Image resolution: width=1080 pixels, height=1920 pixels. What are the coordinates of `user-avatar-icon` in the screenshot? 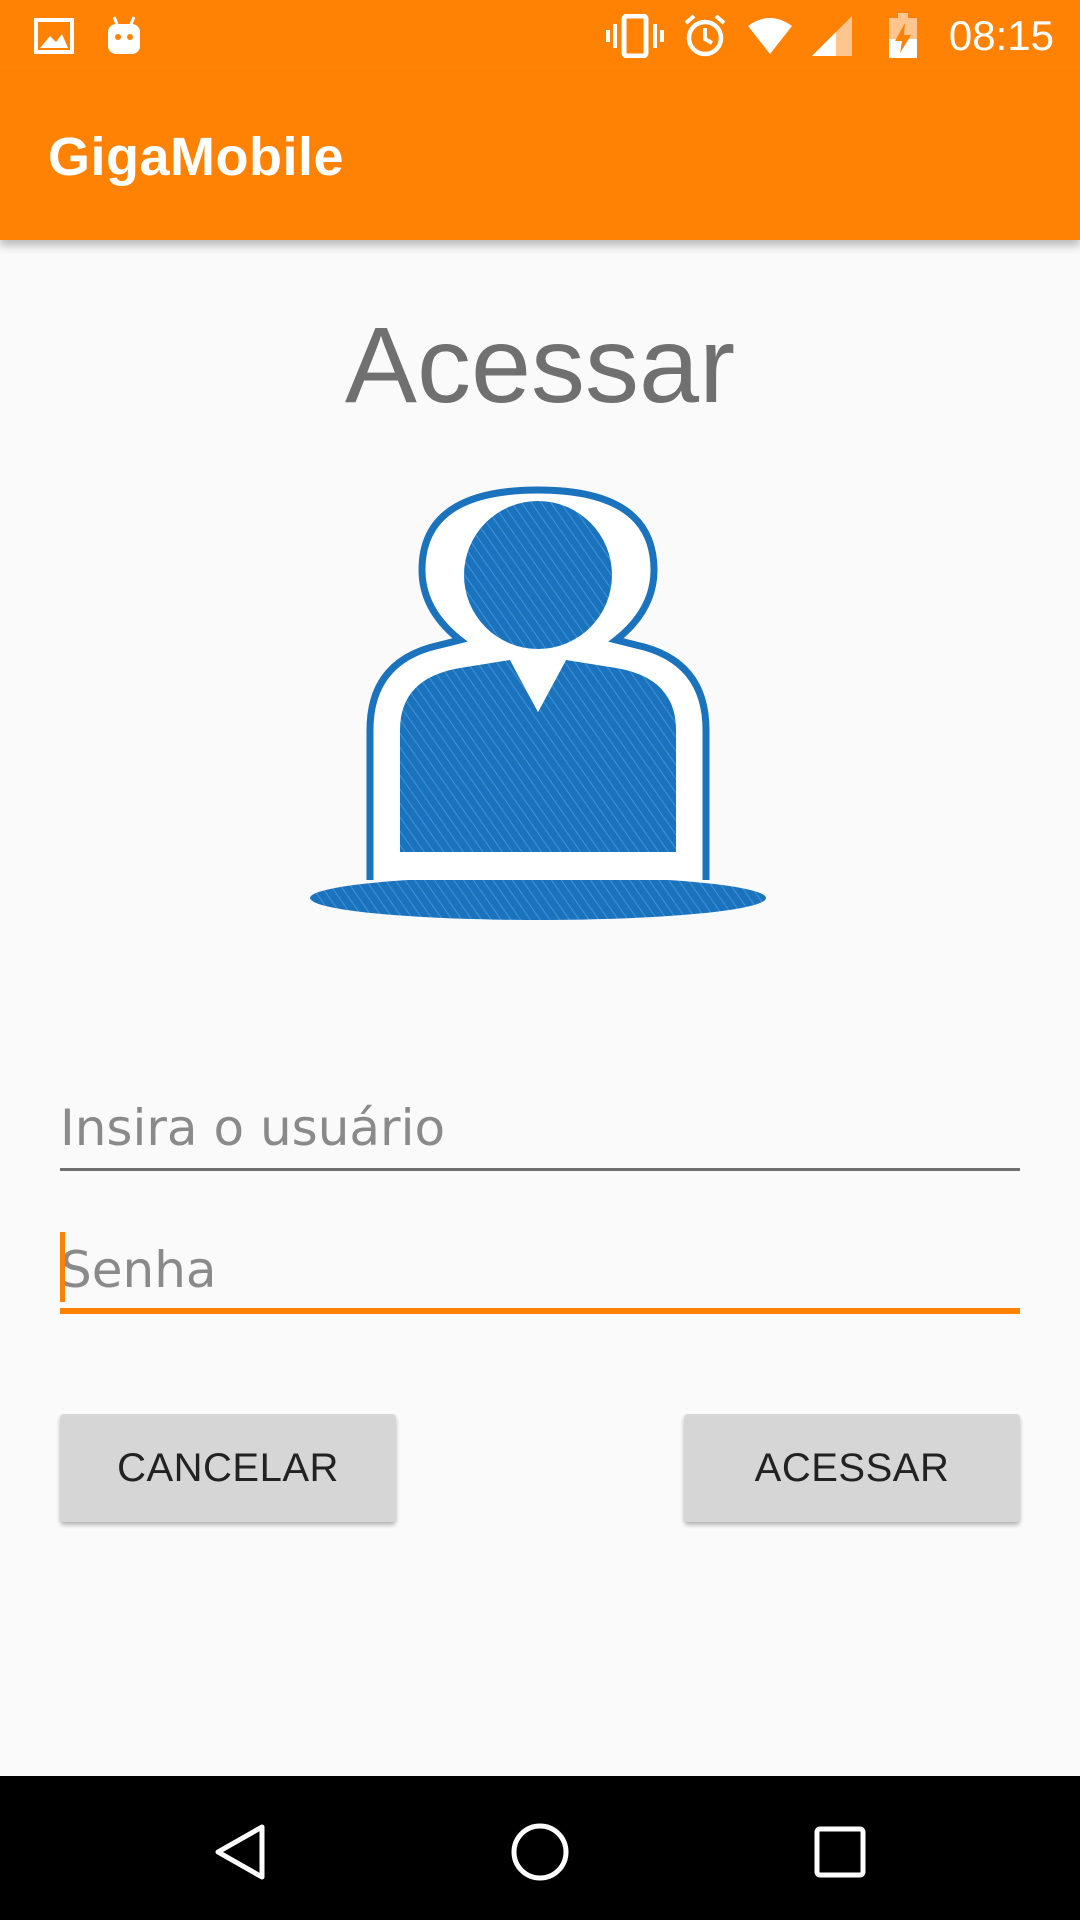 It's located at (540, 700).